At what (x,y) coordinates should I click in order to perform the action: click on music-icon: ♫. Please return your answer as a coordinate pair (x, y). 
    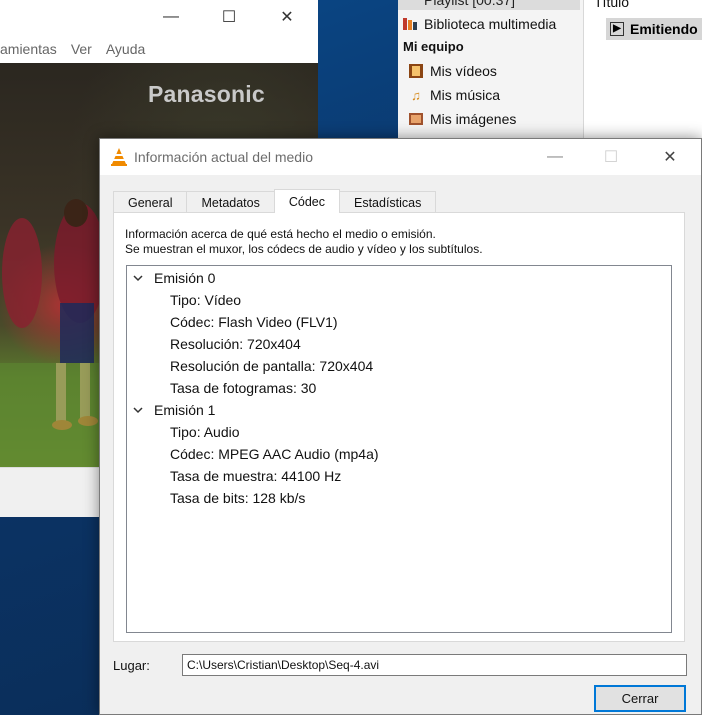
    Looking at the image, I should click on (416, 95).